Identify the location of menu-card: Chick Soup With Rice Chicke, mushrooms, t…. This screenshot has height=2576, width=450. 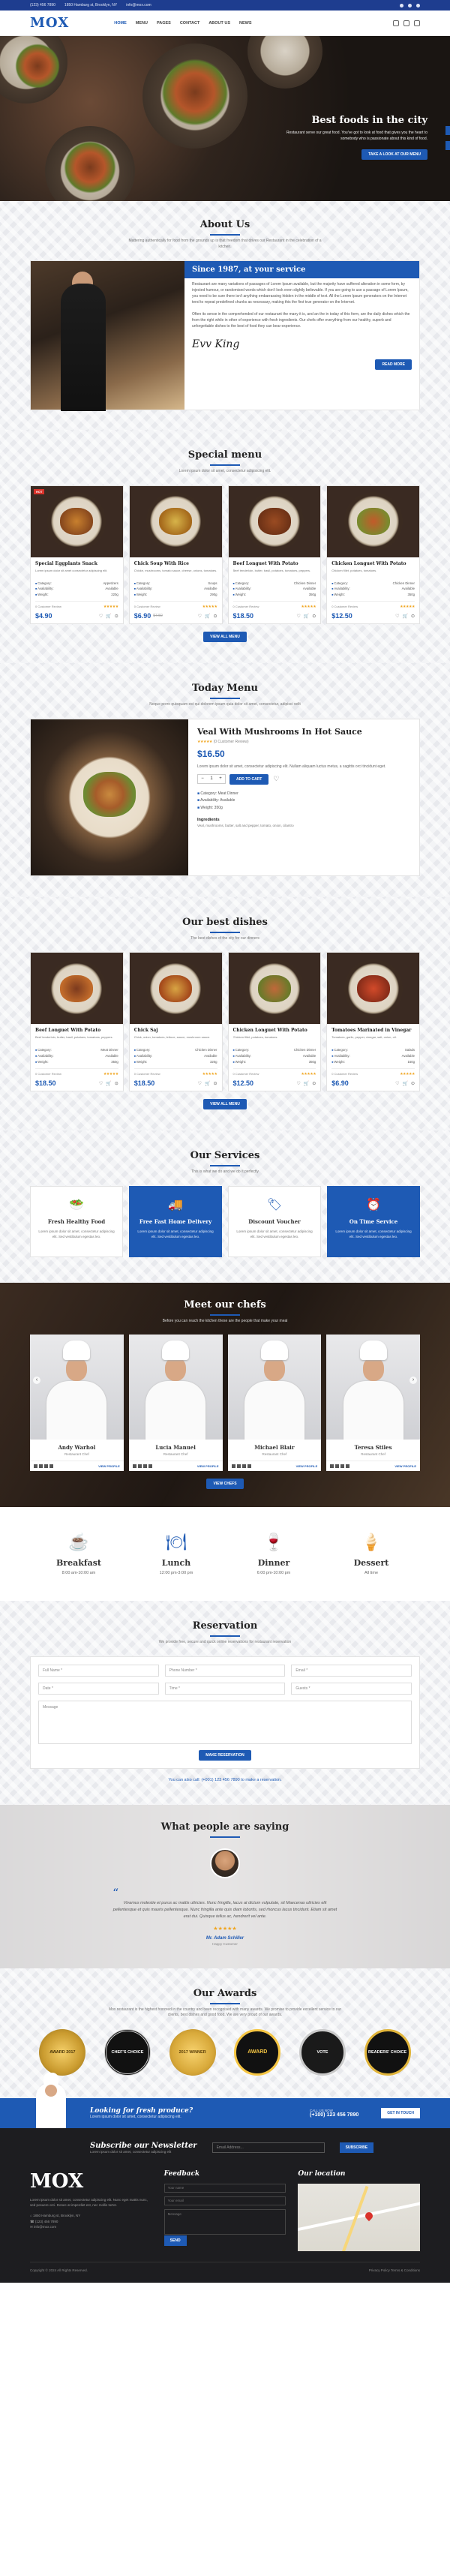
(175, 555).